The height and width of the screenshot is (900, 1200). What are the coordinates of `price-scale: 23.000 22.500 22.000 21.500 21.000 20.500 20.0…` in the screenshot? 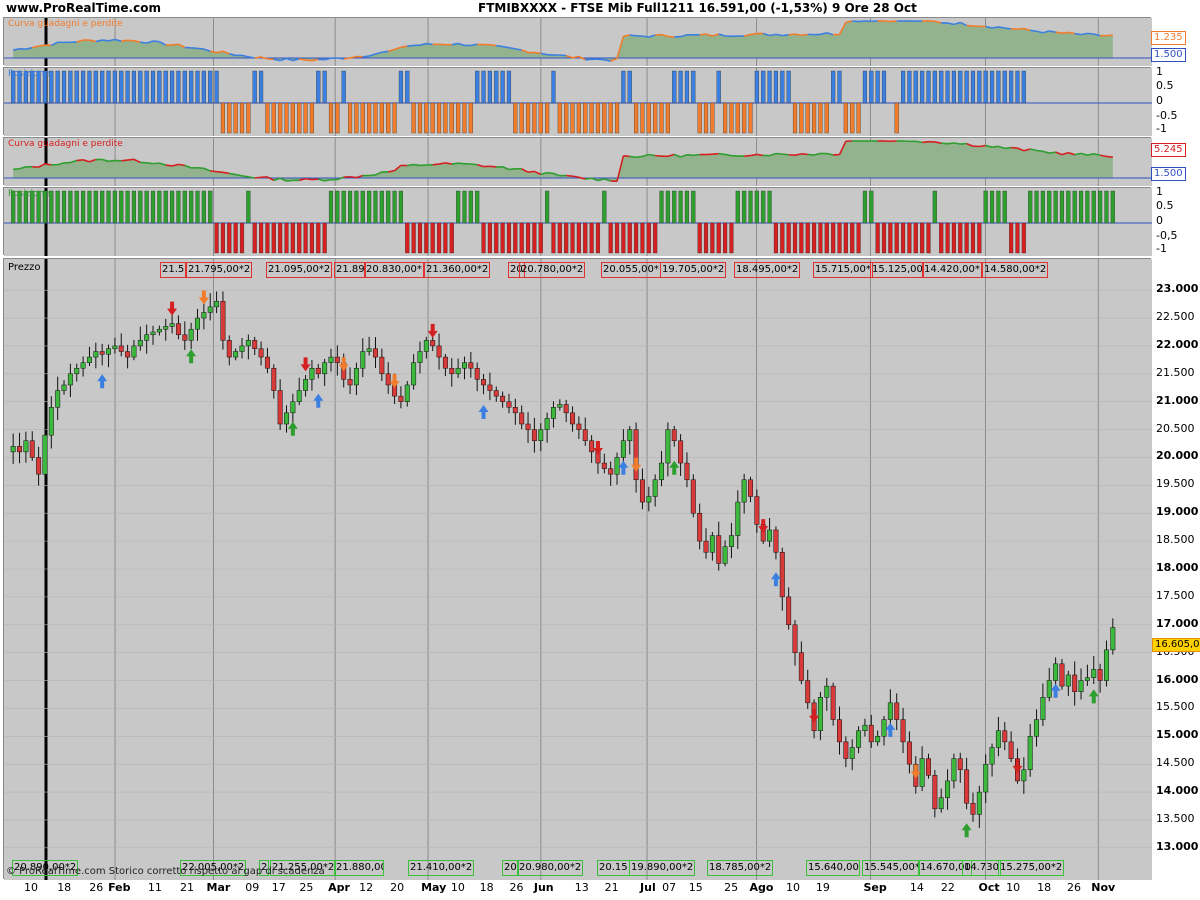 It's located at (1175, 568).